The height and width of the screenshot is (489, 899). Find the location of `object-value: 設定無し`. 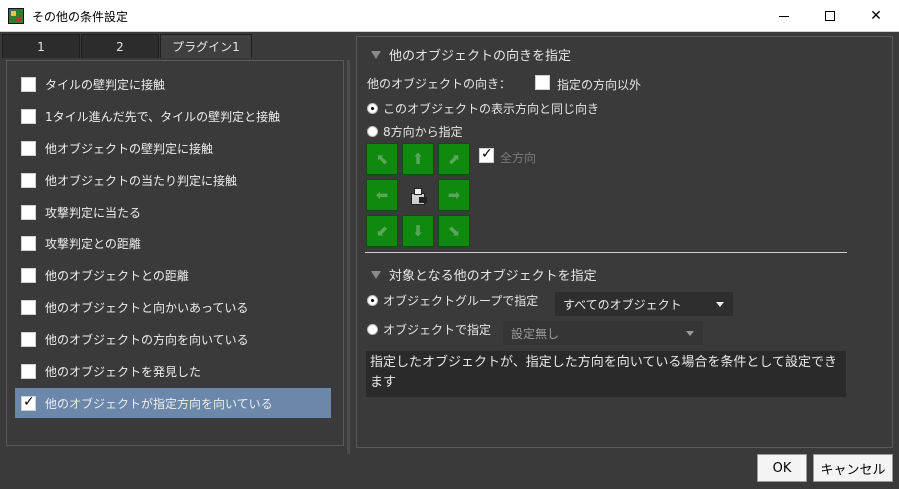

object-value: 設定無し is located at coordinates (535, 333).